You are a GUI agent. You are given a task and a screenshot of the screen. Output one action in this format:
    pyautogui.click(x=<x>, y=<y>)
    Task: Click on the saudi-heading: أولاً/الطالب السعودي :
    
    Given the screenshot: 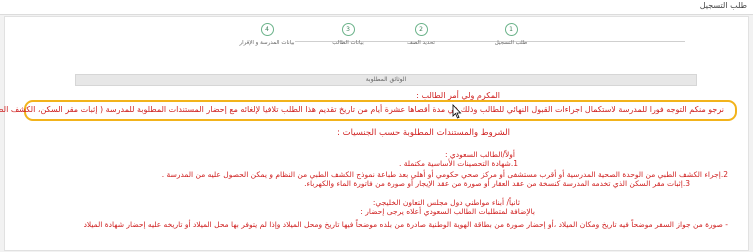 What is the action you would take?
    pyautogui.click(x=479, y=154)
    